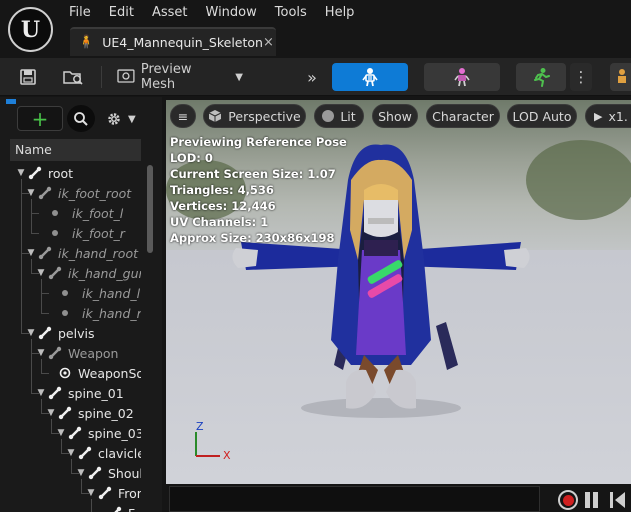  I want to click on tree-row: F, so click(118, 507).